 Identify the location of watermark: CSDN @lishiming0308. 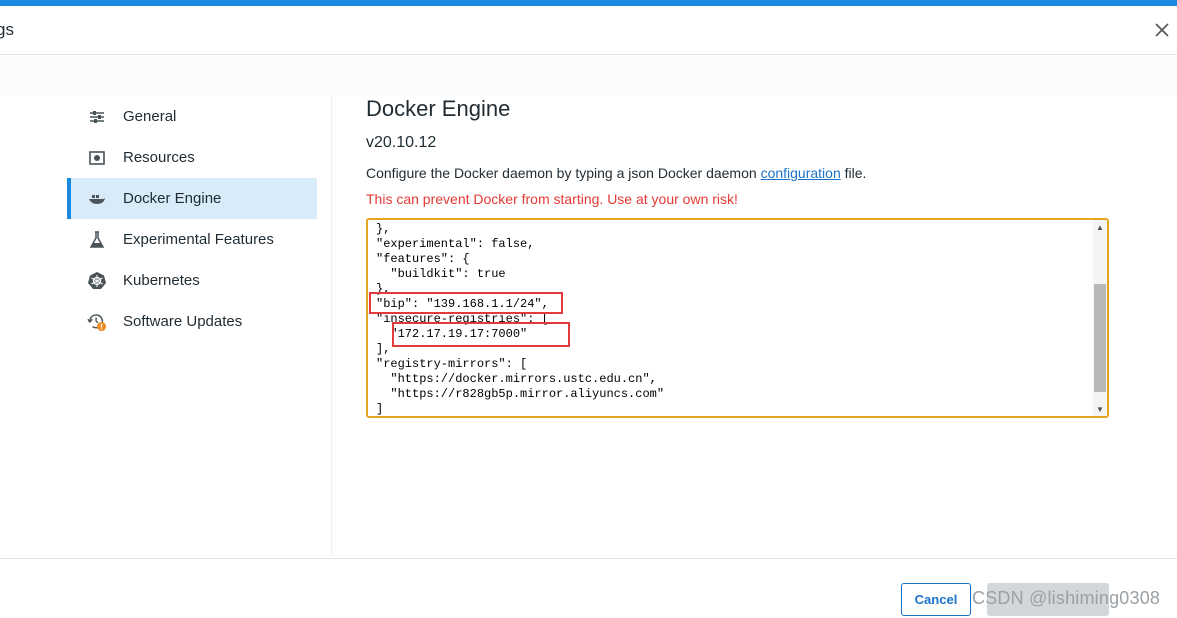
(1066, 598).